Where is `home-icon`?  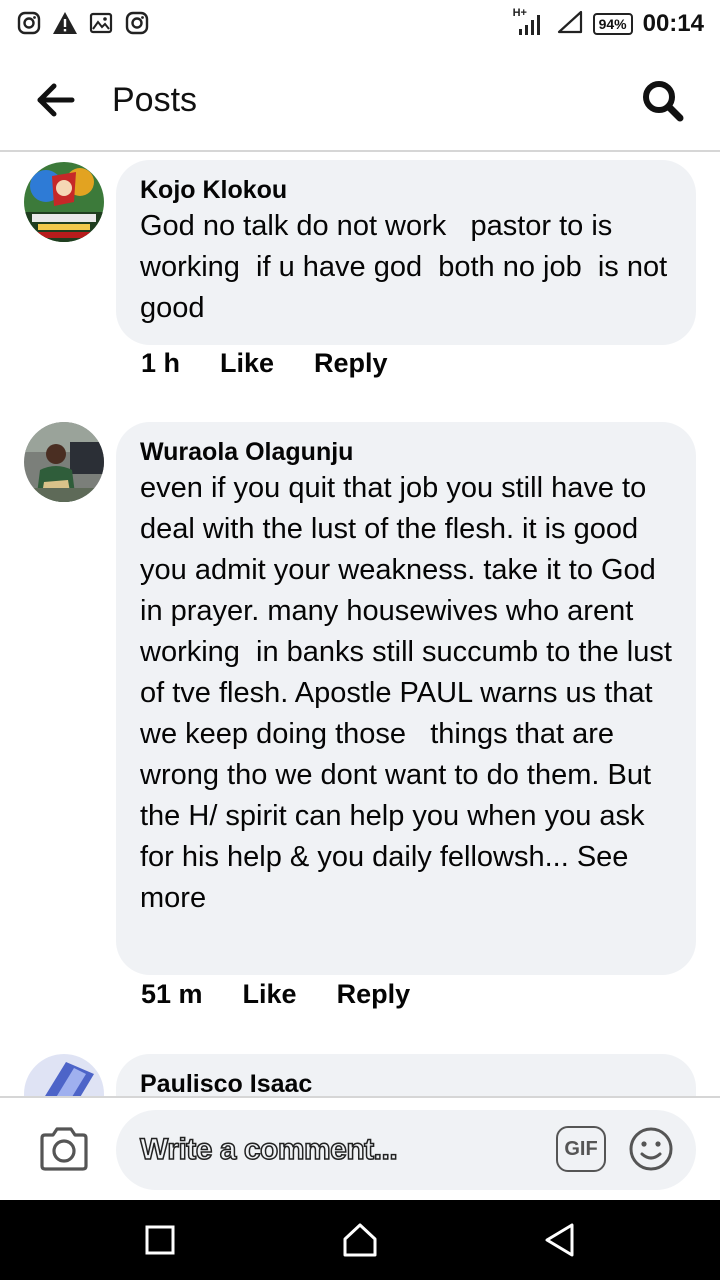
home-icon is located at coordinates (360, 1240).